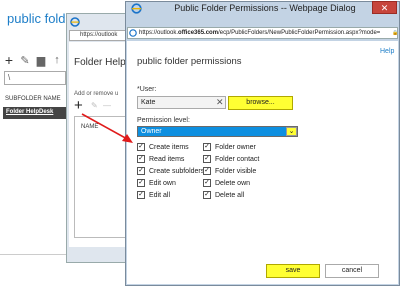 Image resolution: width=400 pixels, height=286 pixels. Describe the element at coordinates (352, 271) in the screenshot. I see `cancel-button: cancel` at that location.